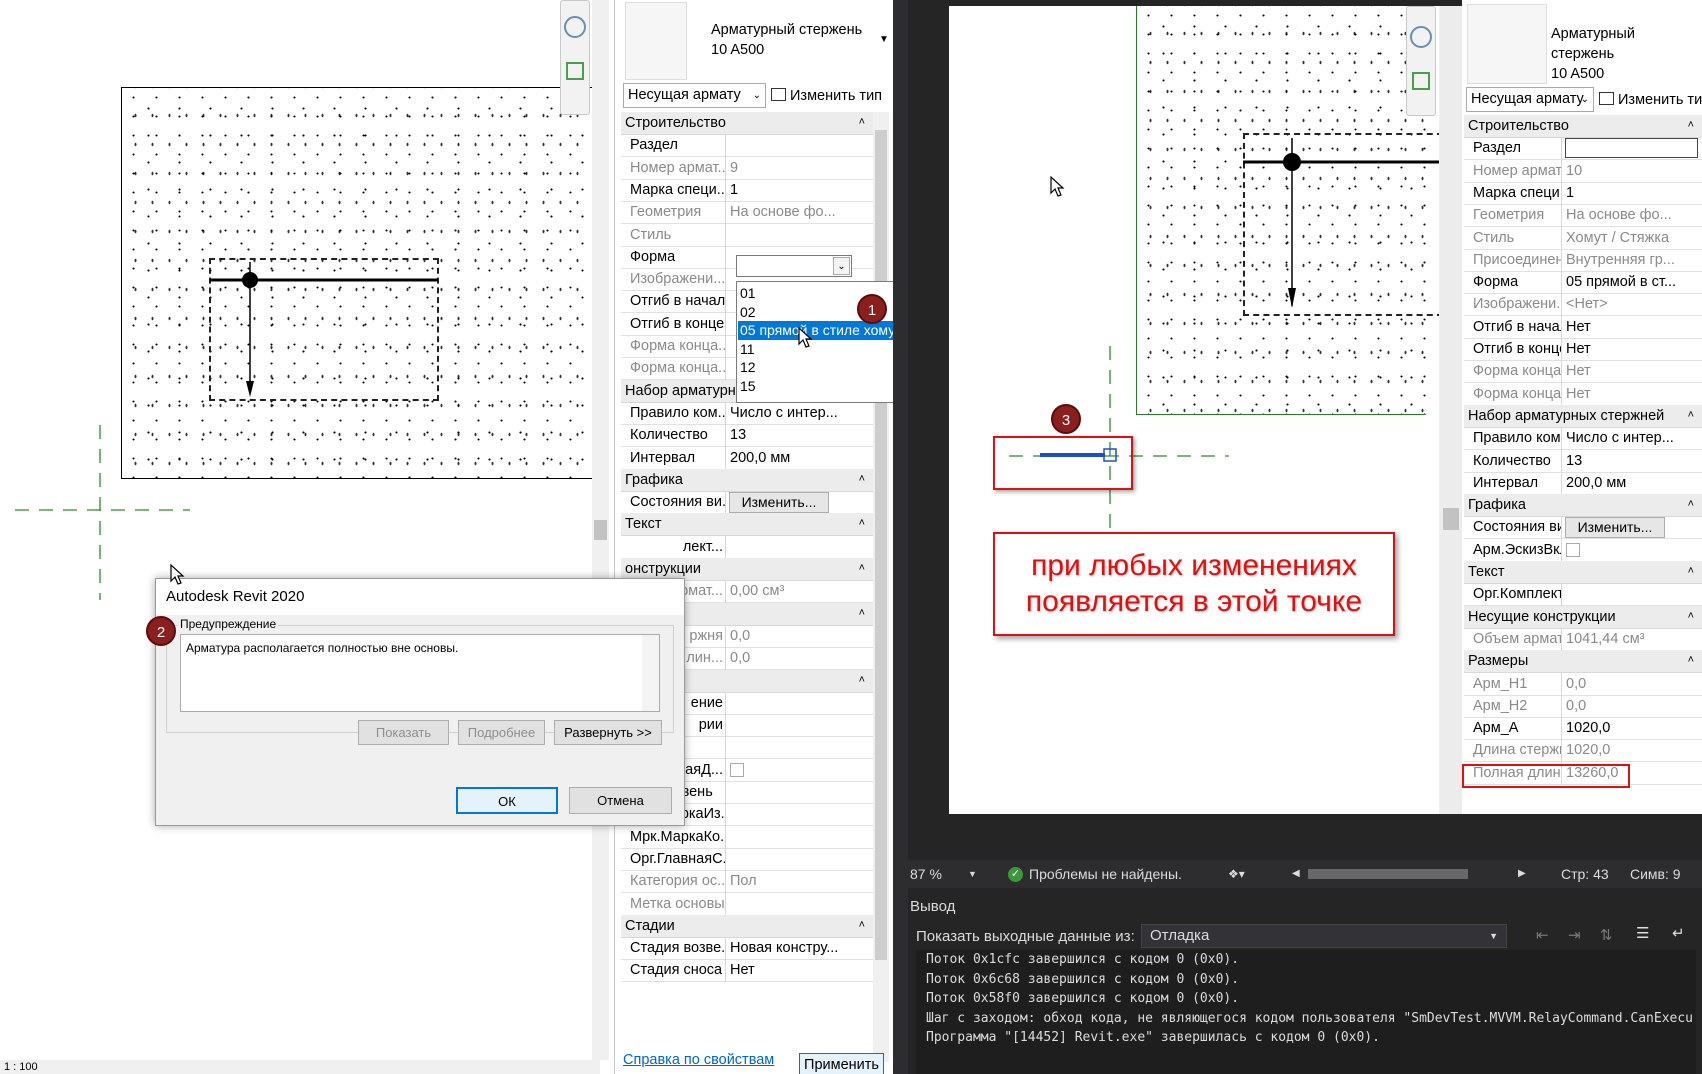 This screenshot has height=1074, width=1702. Describe the element at coordinates (1606, 935) in the screenshot. I see `find-message-icon: ⇅` at that location.